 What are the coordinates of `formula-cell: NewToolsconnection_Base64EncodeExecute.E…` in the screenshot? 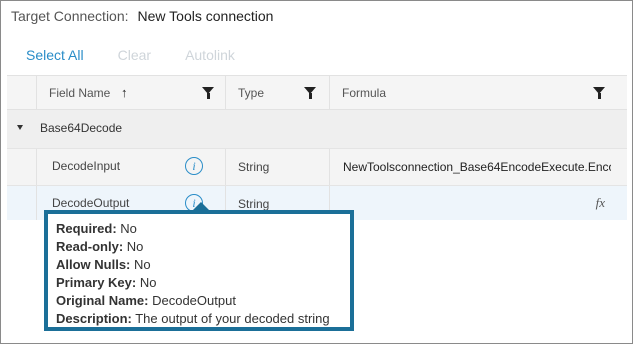 It's located at (471, 167).